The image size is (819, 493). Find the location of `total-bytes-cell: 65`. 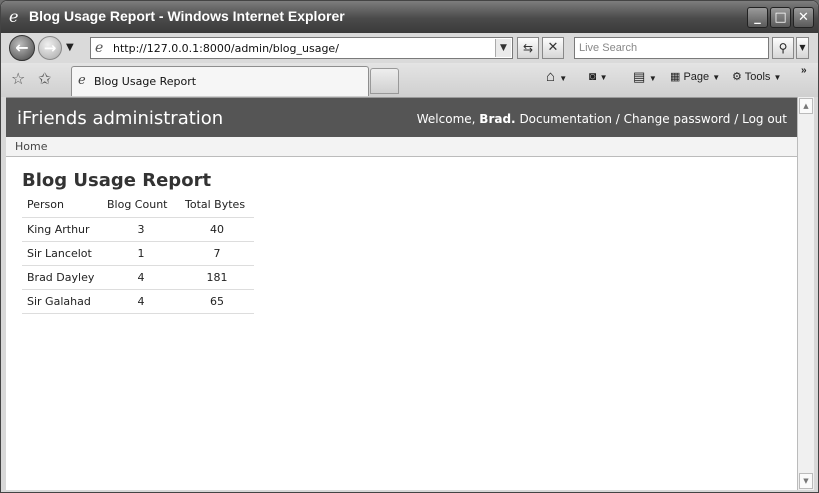

total-bytes-cell: 65 is located at coordinates (217, 301).